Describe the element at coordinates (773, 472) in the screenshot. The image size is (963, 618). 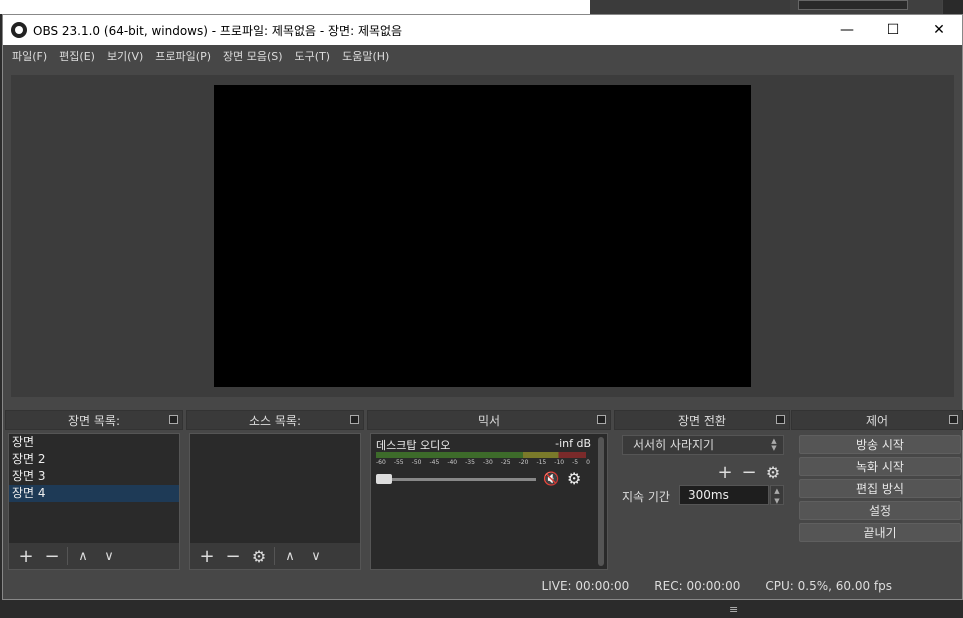
I see `transition-gear-icon: ⚙` at that location.